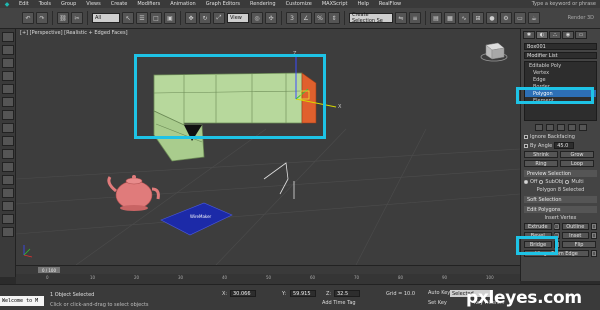  What do you see at coordinates (415, 18) in the screenshot?
I see `align-icon: ≡` at bounding box center [415, 18].